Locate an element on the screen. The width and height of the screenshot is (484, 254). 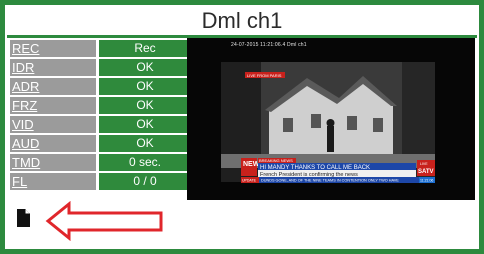
status-label: FRZ is located at coordinates (53, 105).